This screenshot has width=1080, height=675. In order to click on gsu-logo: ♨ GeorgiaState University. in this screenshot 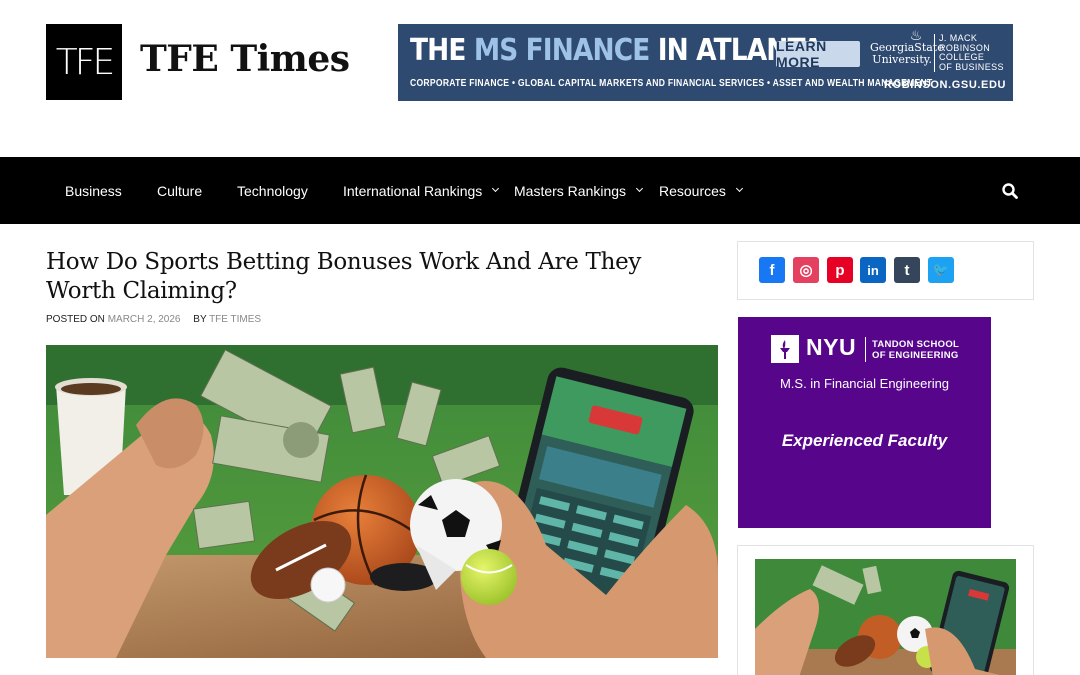, I will do `click(907, 47)`.